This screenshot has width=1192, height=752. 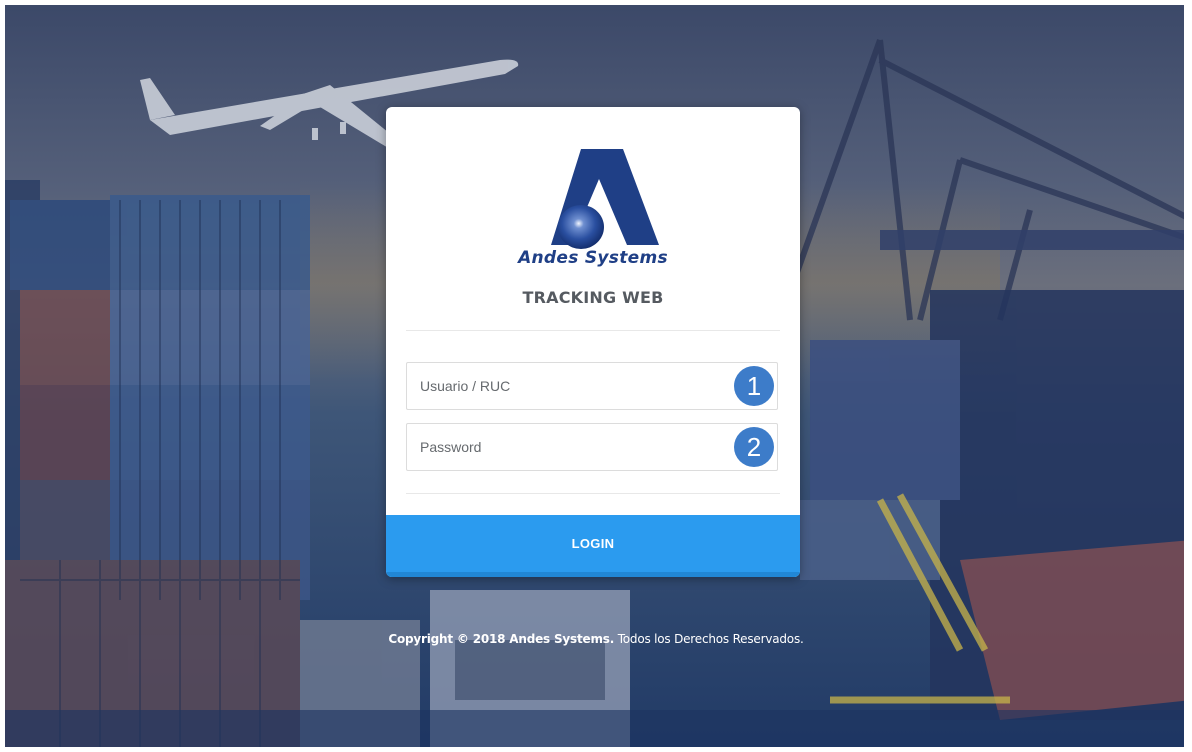 I want to click on logo-mark-icon, so click(x=605, y=199).